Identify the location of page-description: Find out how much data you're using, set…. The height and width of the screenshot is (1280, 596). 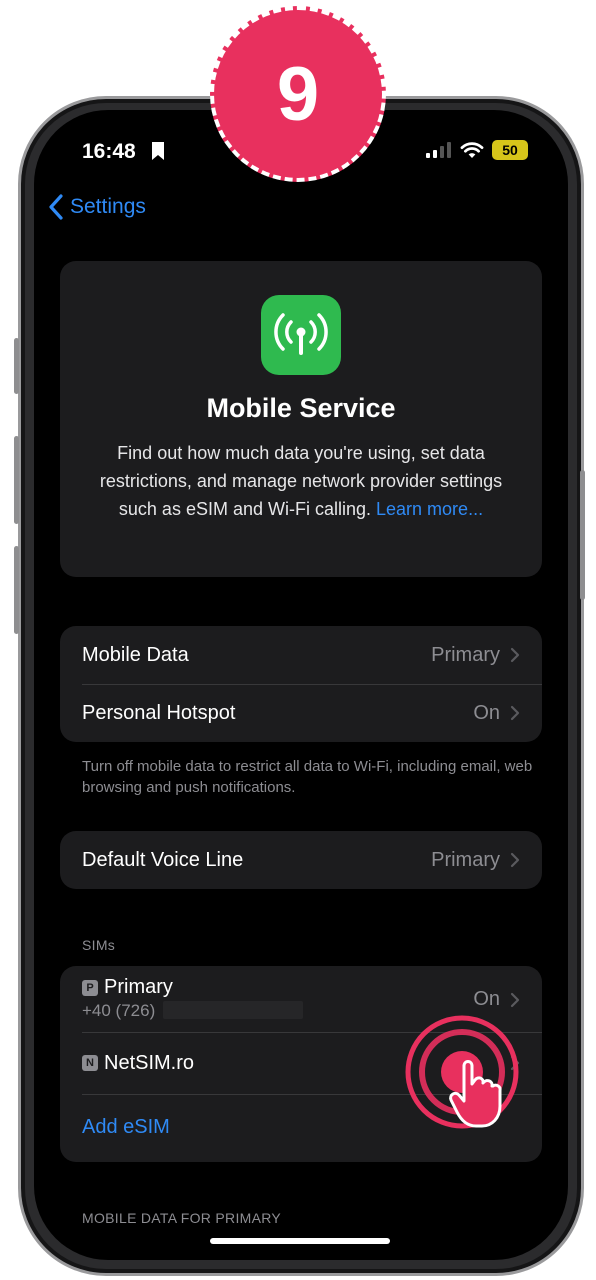
(301, 481).